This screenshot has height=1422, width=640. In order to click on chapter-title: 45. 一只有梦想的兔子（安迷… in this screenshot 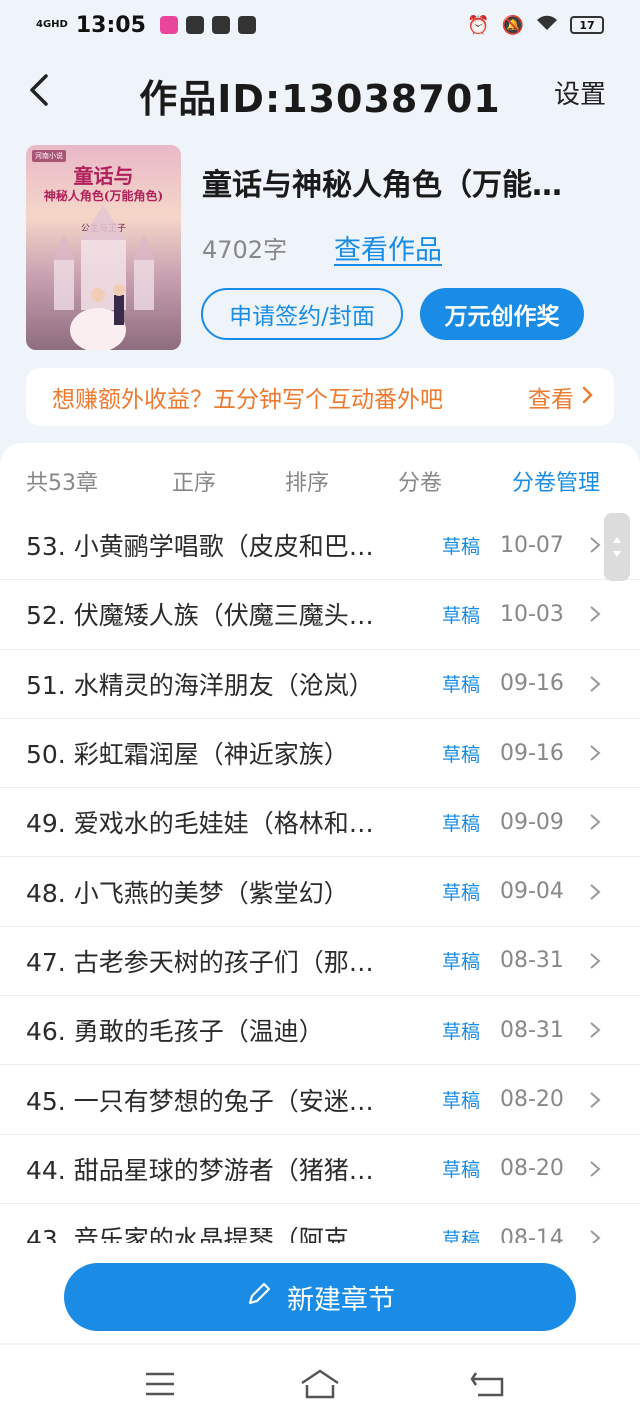, I will do `click(200, 1101)`.